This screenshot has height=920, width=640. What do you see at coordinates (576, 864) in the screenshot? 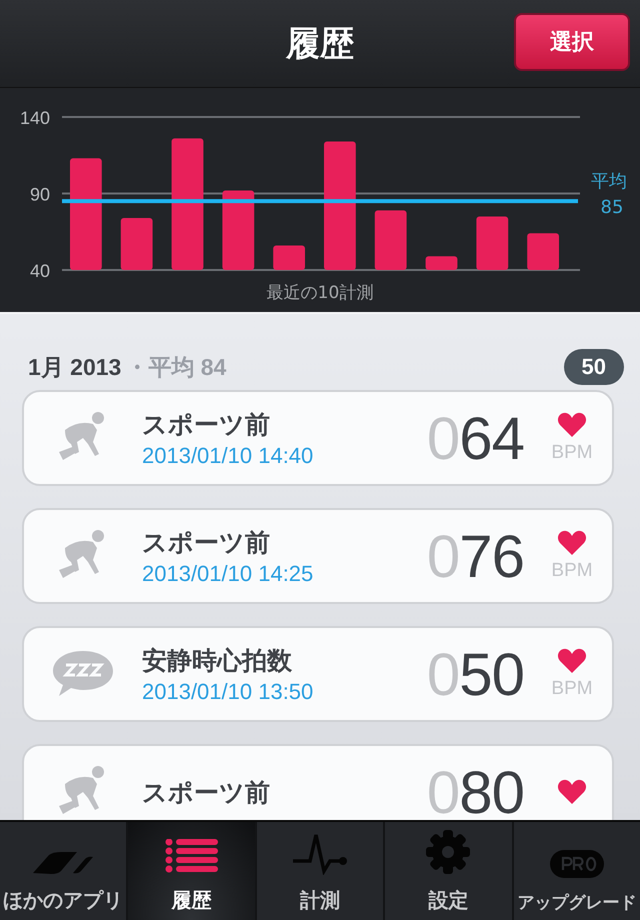
I see `pro-badge-icon` at bounding box center [576, 864].